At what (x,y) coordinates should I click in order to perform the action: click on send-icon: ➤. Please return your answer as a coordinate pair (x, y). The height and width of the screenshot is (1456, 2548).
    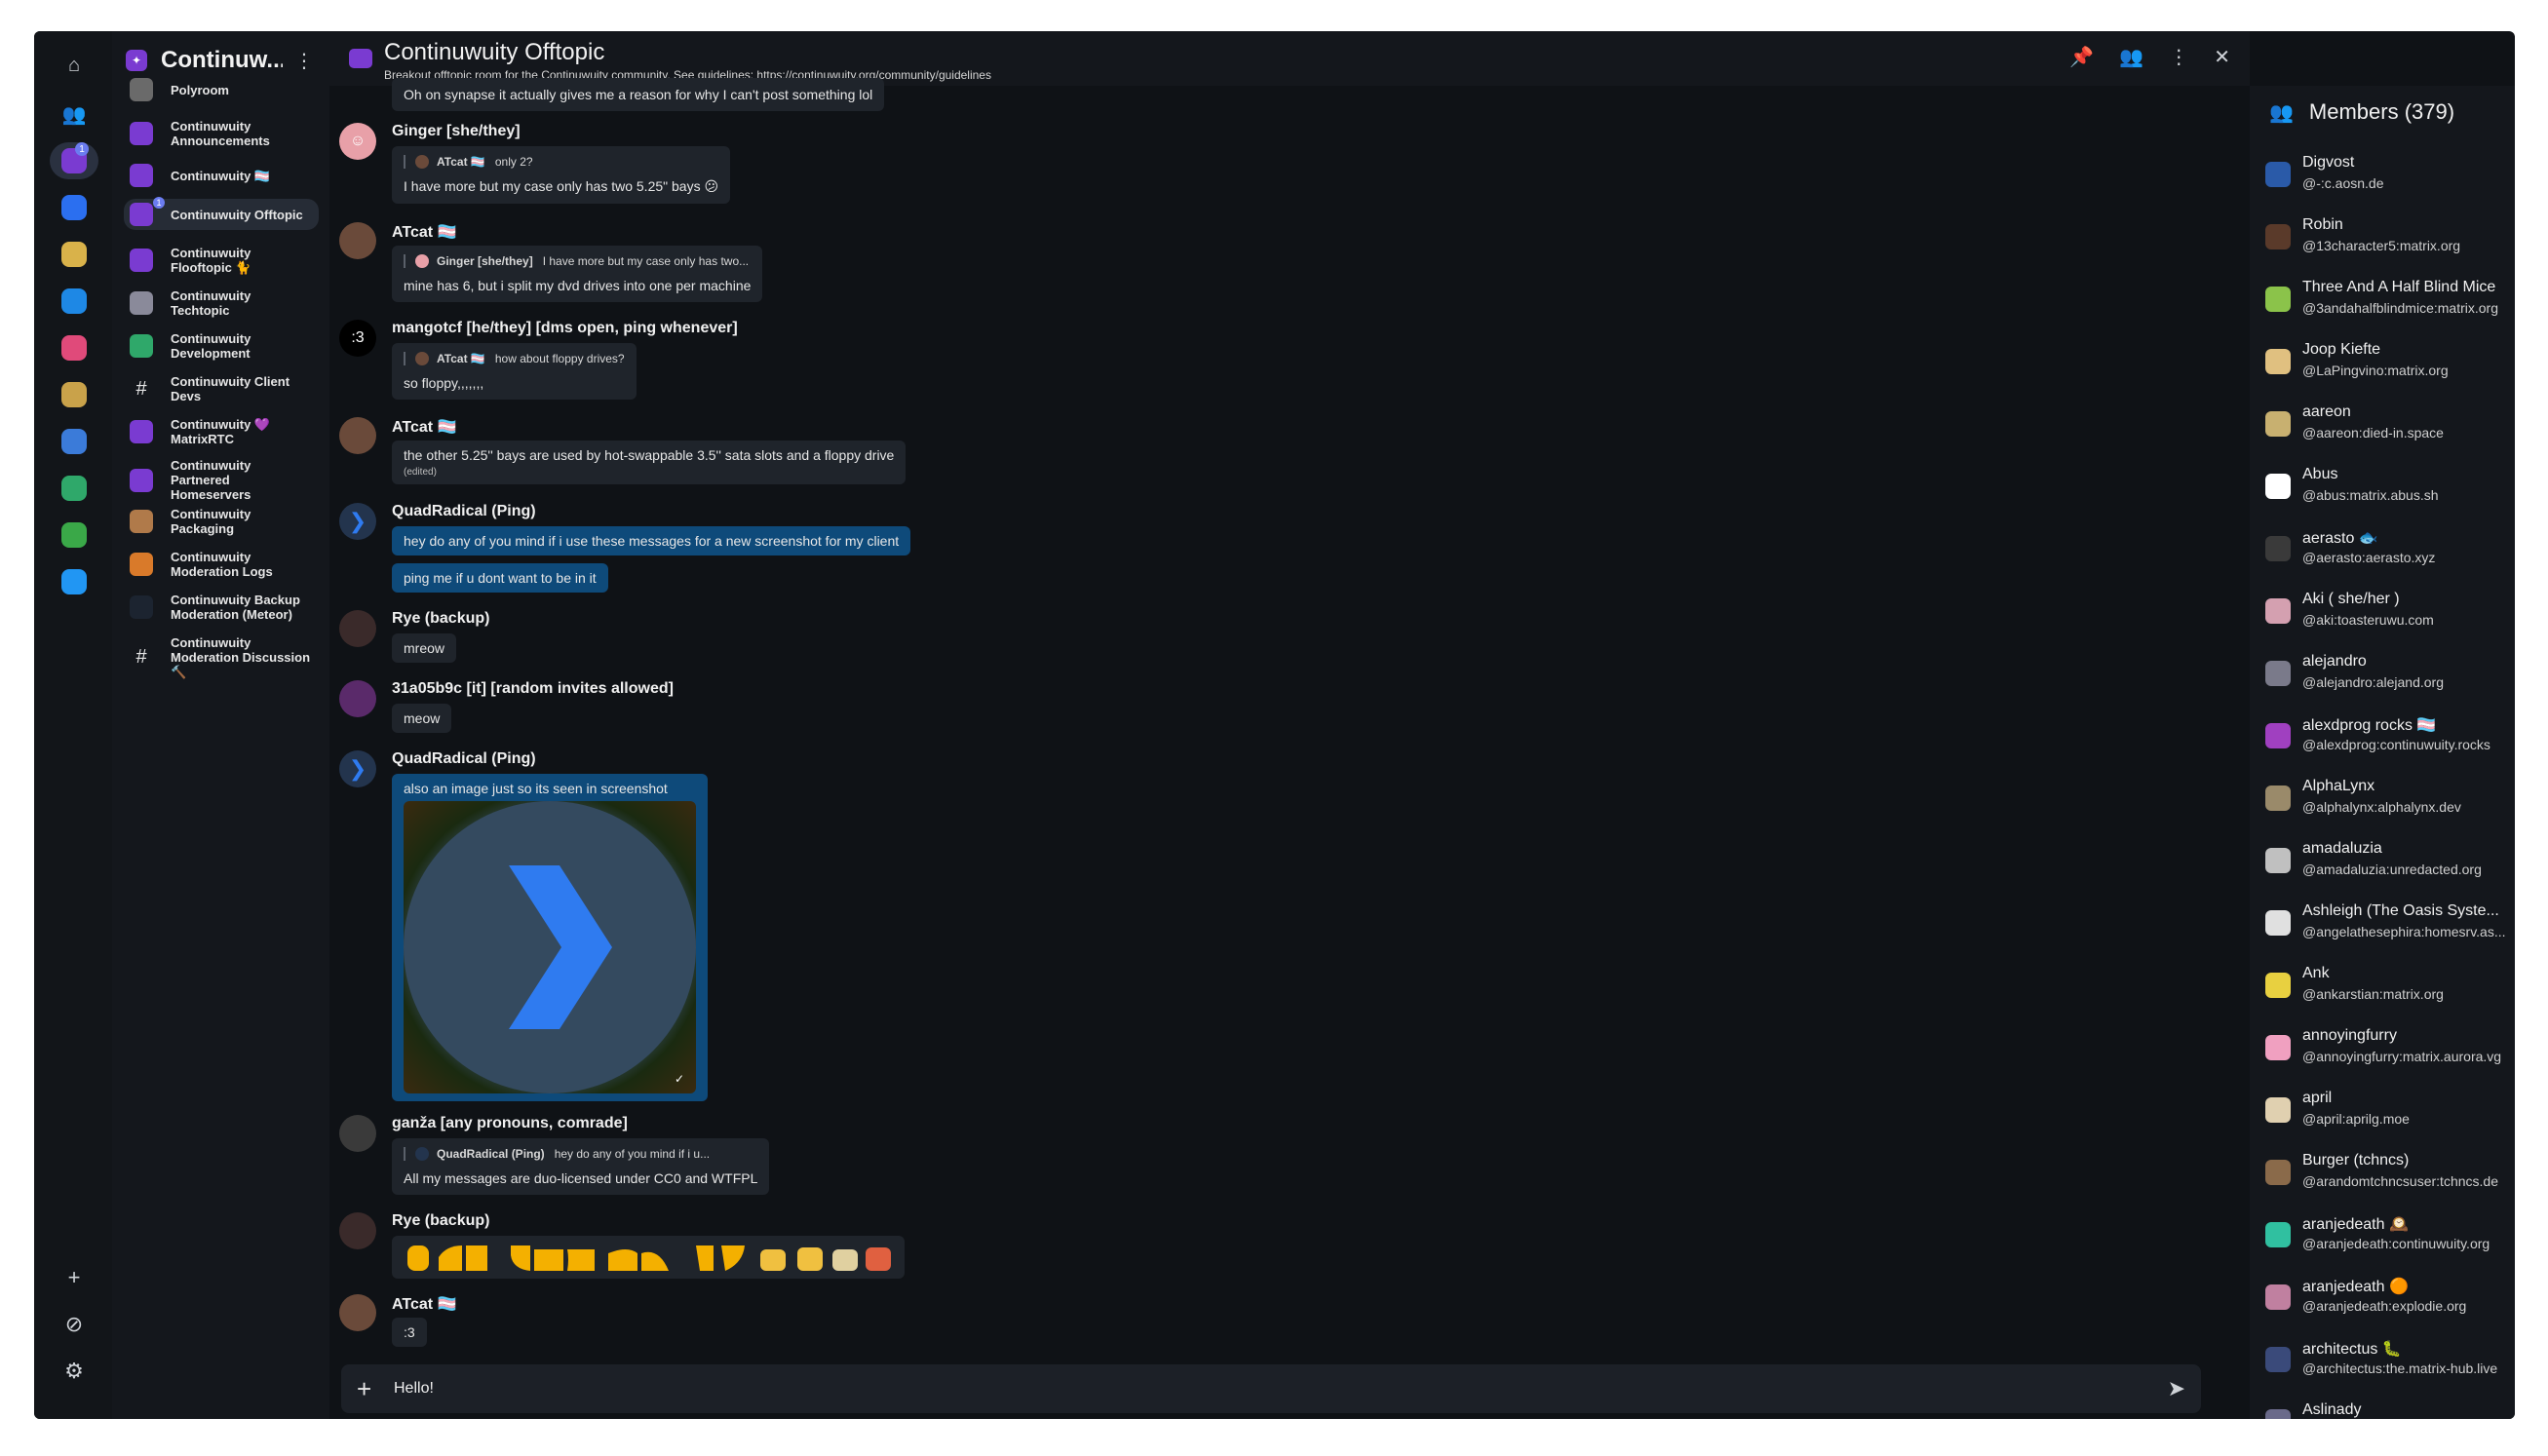
    Looking at the image, I should click on (2176, 1388).